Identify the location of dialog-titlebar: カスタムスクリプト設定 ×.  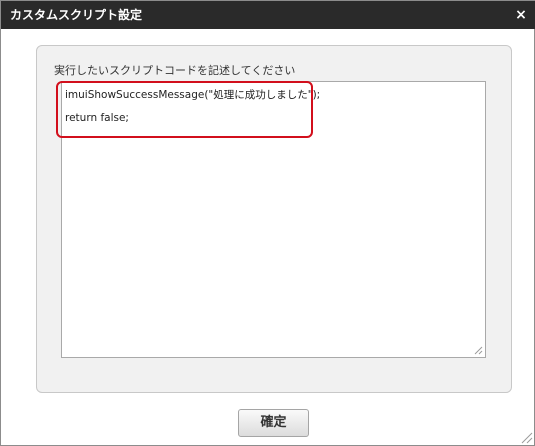
(268, 15).